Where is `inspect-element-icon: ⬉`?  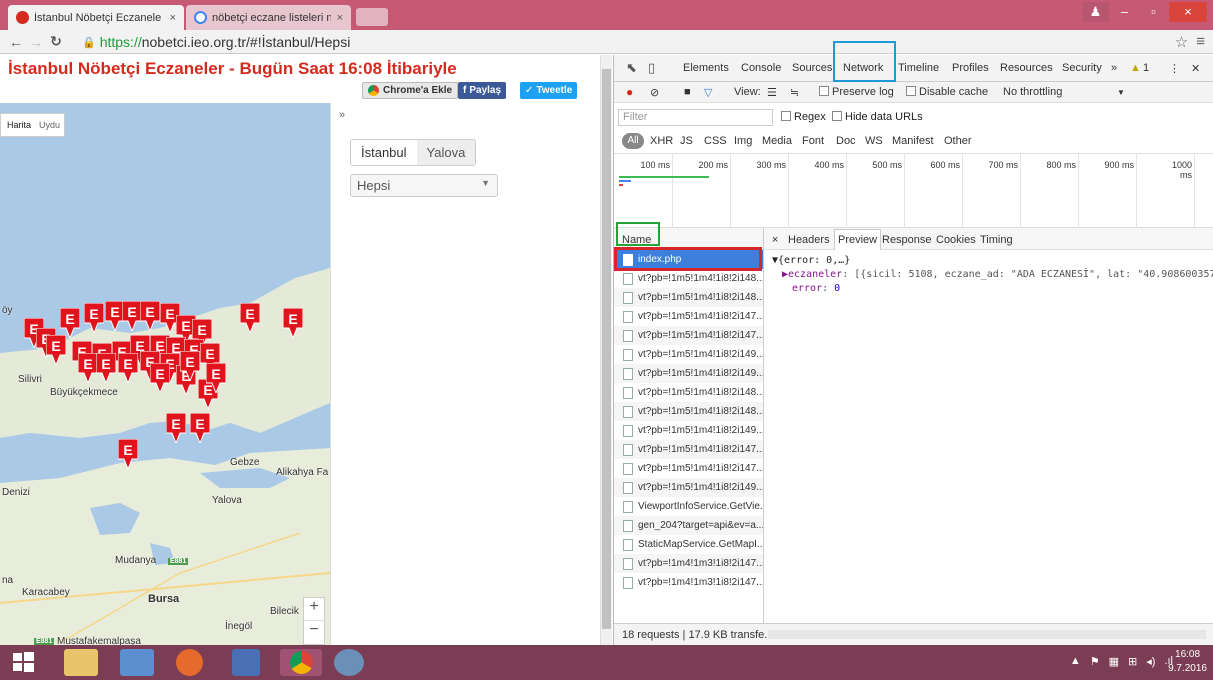
inspect-element-icon: ⬉ is located at coordinates (631, 68).